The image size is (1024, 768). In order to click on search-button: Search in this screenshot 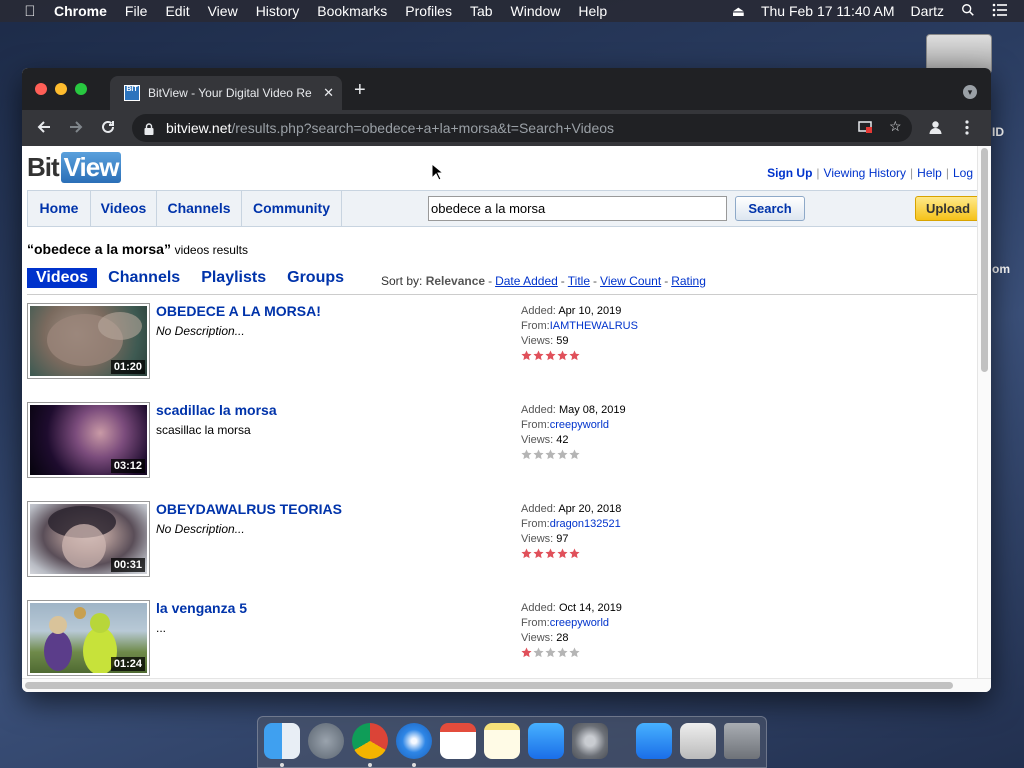, I will do `click(770, 208)`.